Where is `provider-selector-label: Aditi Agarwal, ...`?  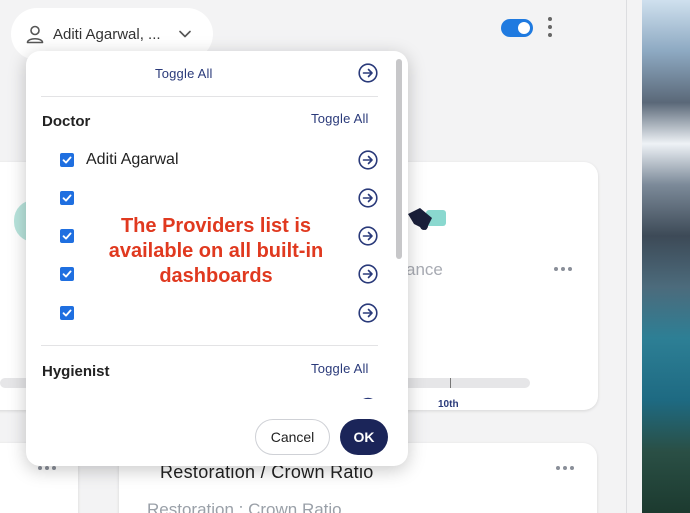 provider-selector-label: Aditi Agarwal, ... is located at coordinates (107, 34).